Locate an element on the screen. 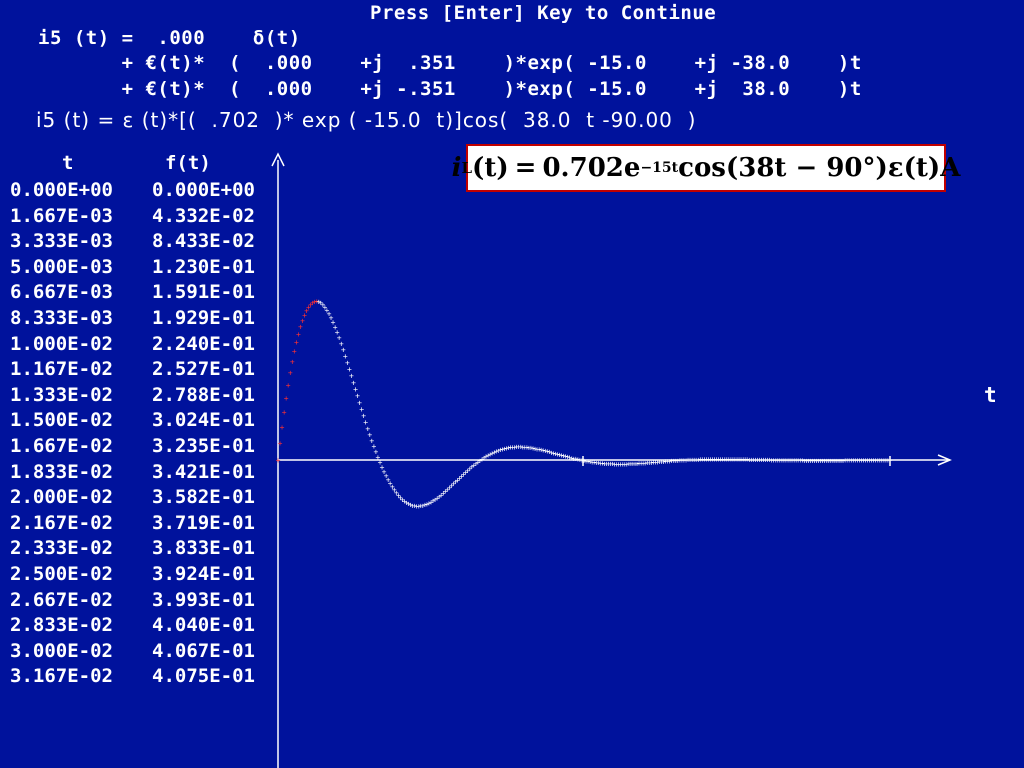 The image size is (1024, 768). formula-equals: = is located at coordinates (525, 168).